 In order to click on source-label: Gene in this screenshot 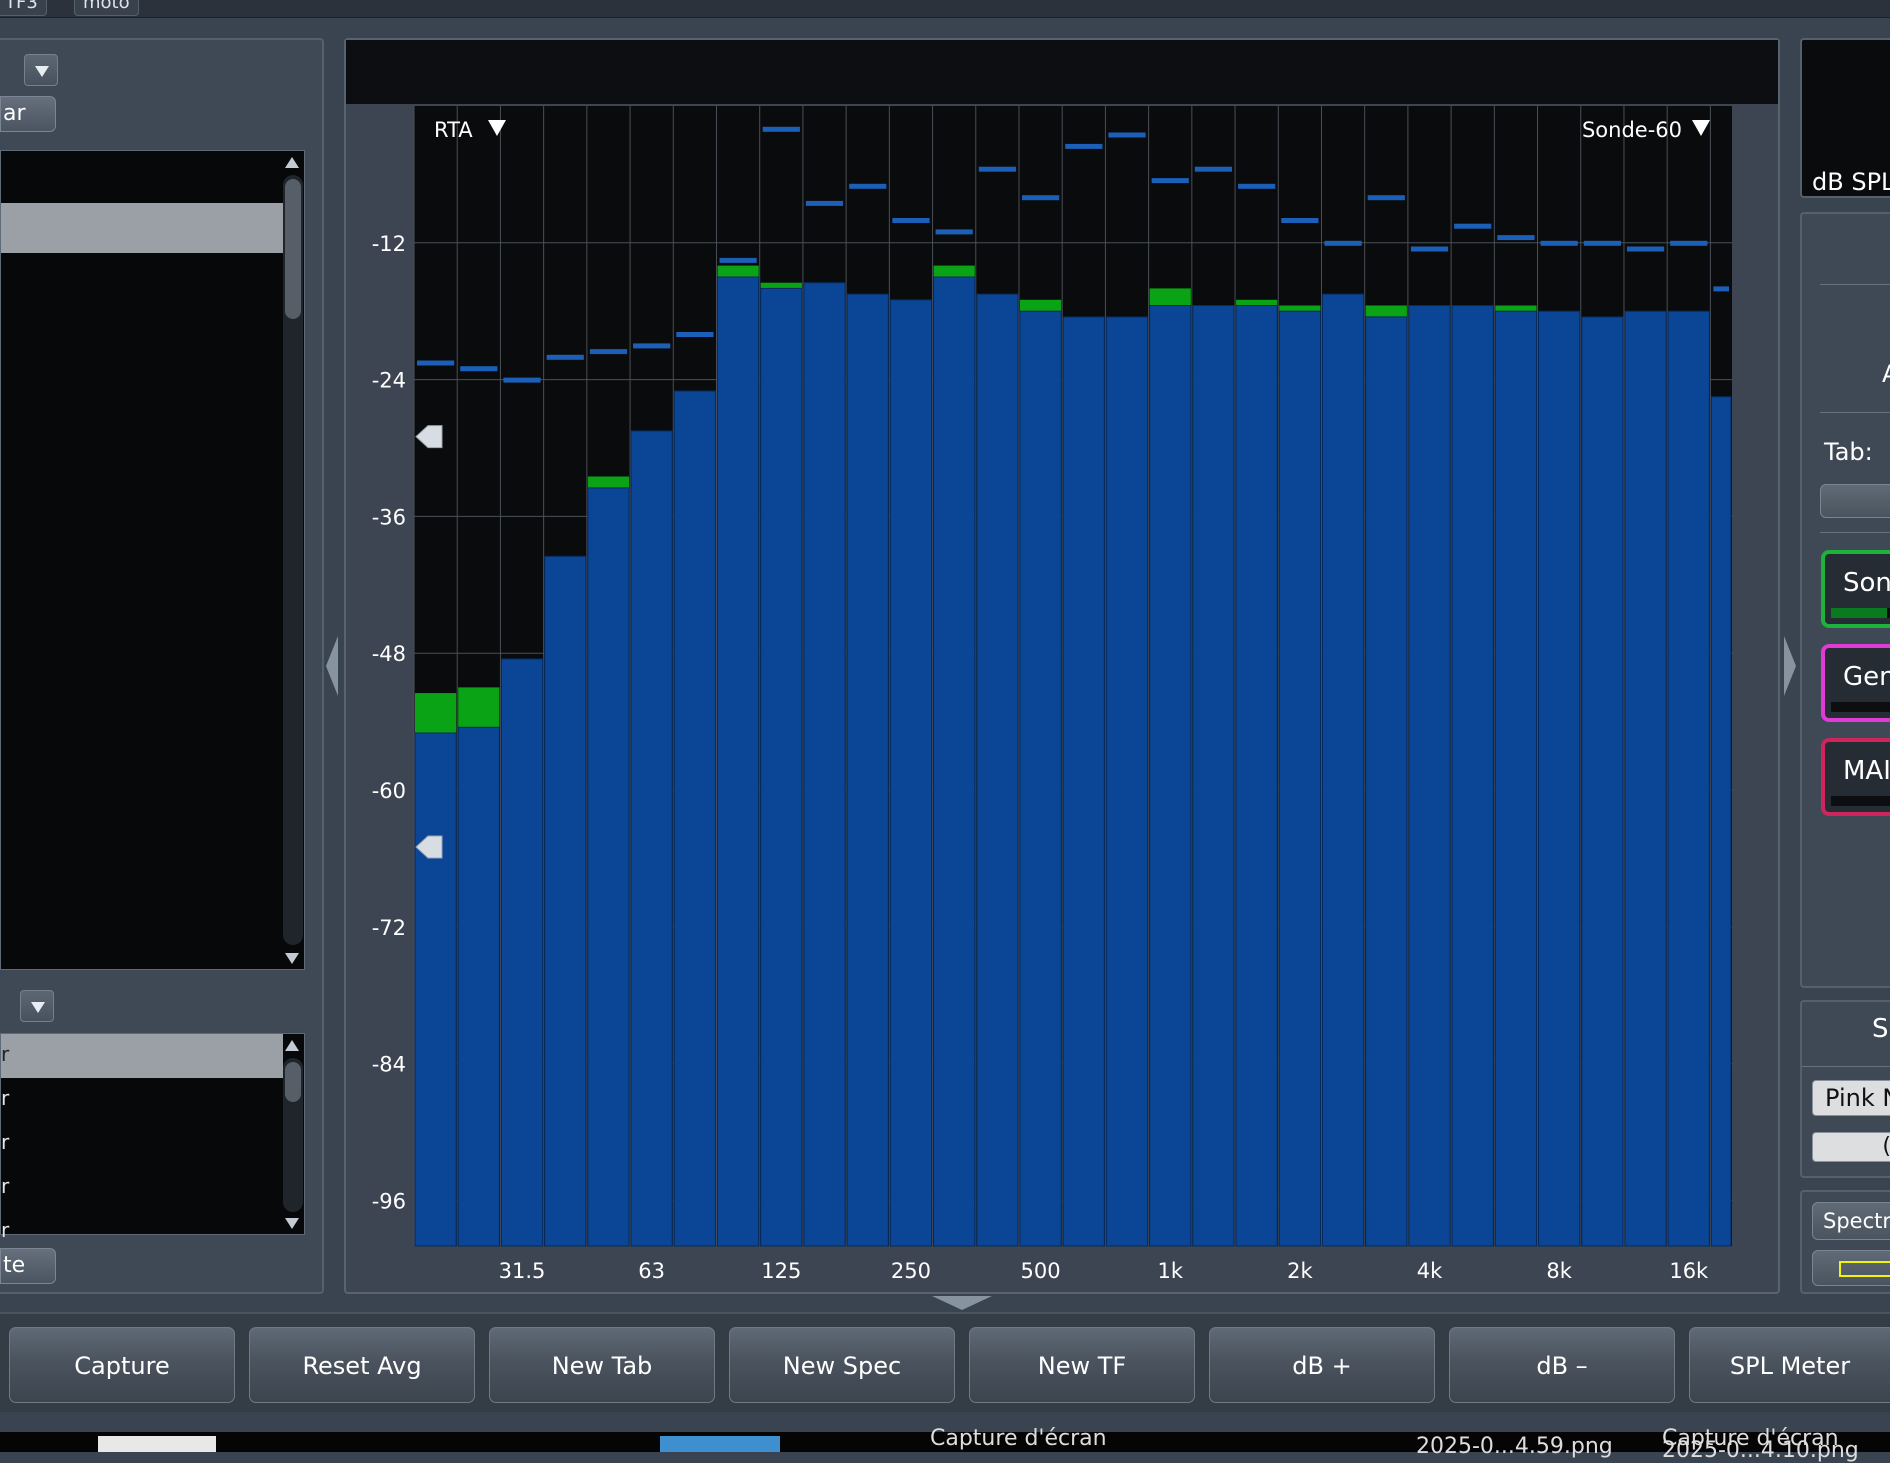, I will do `click(1866, 677)`.